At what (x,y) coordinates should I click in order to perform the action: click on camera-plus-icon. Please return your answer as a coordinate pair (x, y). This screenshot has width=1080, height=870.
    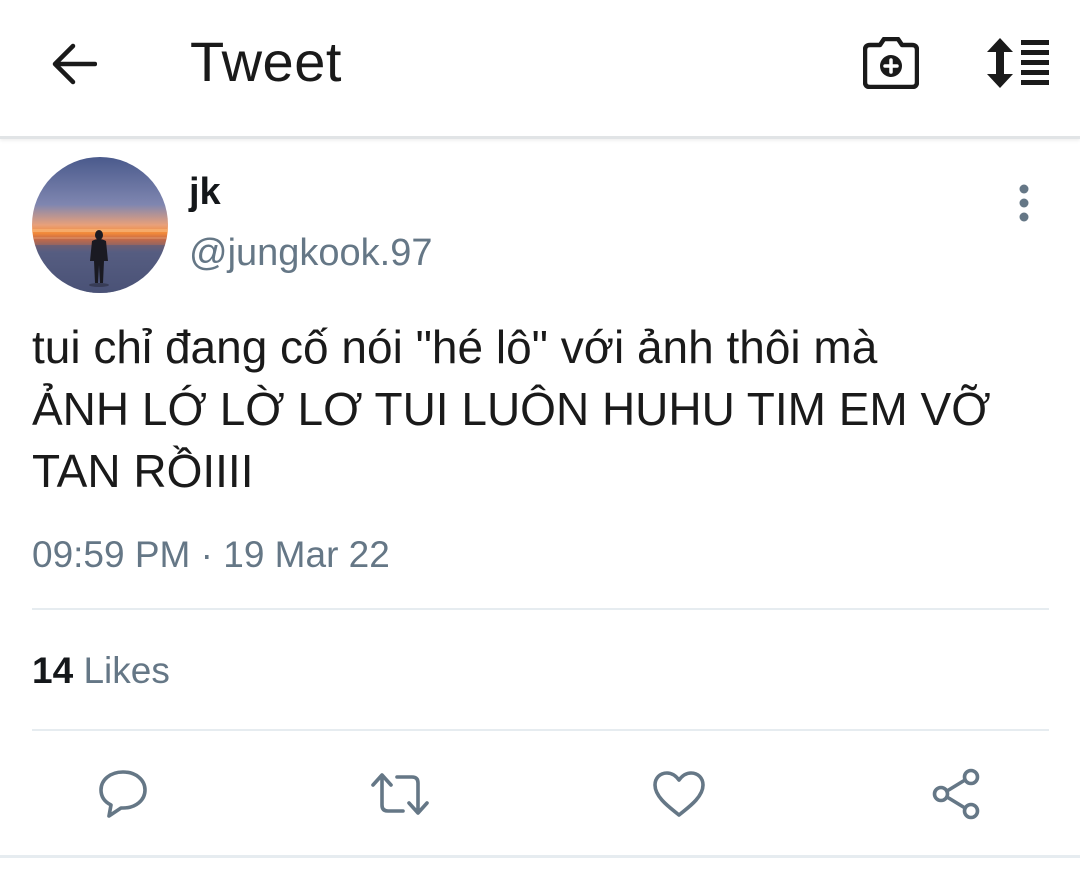
    Looking at the image, I should click on (891, 63).